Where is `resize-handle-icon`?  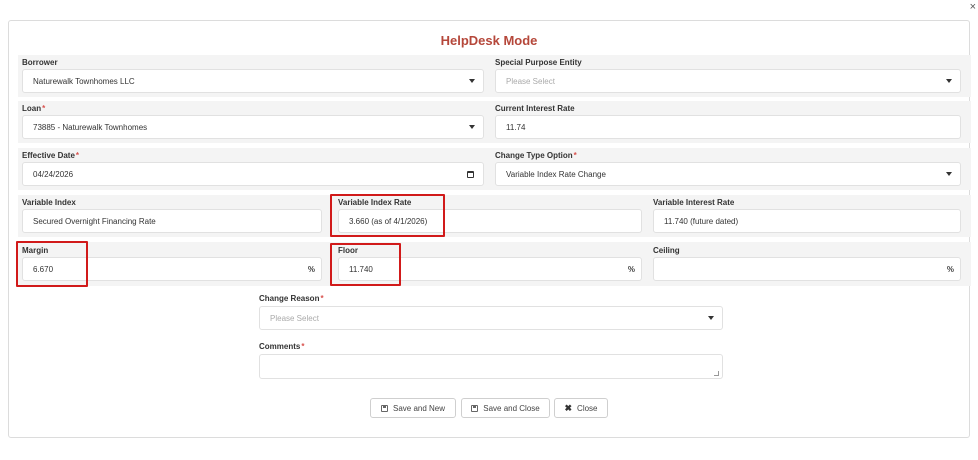
resize-handle-icon is located at coordinates (716, 373).